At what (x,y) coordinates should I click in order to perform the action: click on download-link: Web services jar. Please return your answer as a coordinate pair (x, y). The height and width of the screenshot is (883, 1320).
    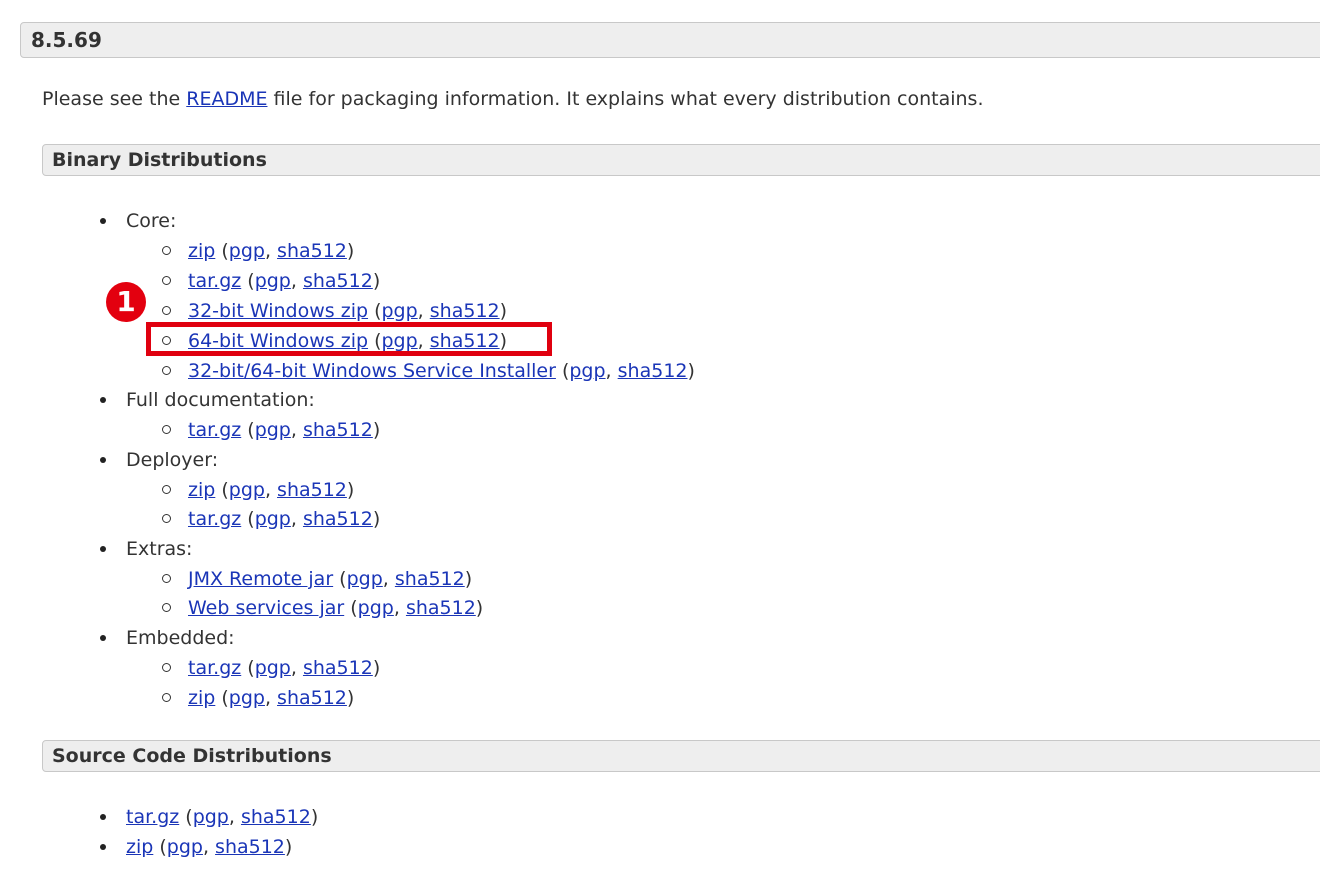
    Looking at the image, I should click on (266, 608).